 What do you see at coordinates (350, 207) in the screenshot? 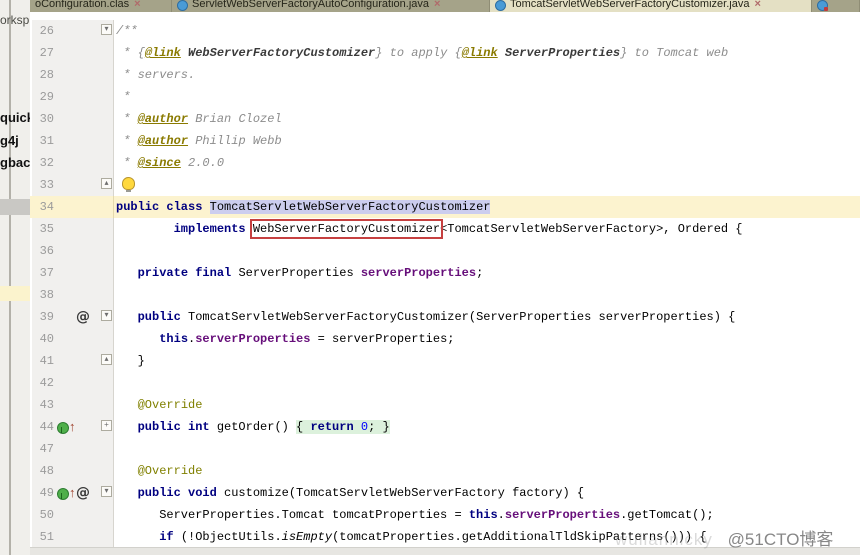
I see `code-token: TomcatServletWebServerFactoryCustomizer` at bounding box center [350, 207].